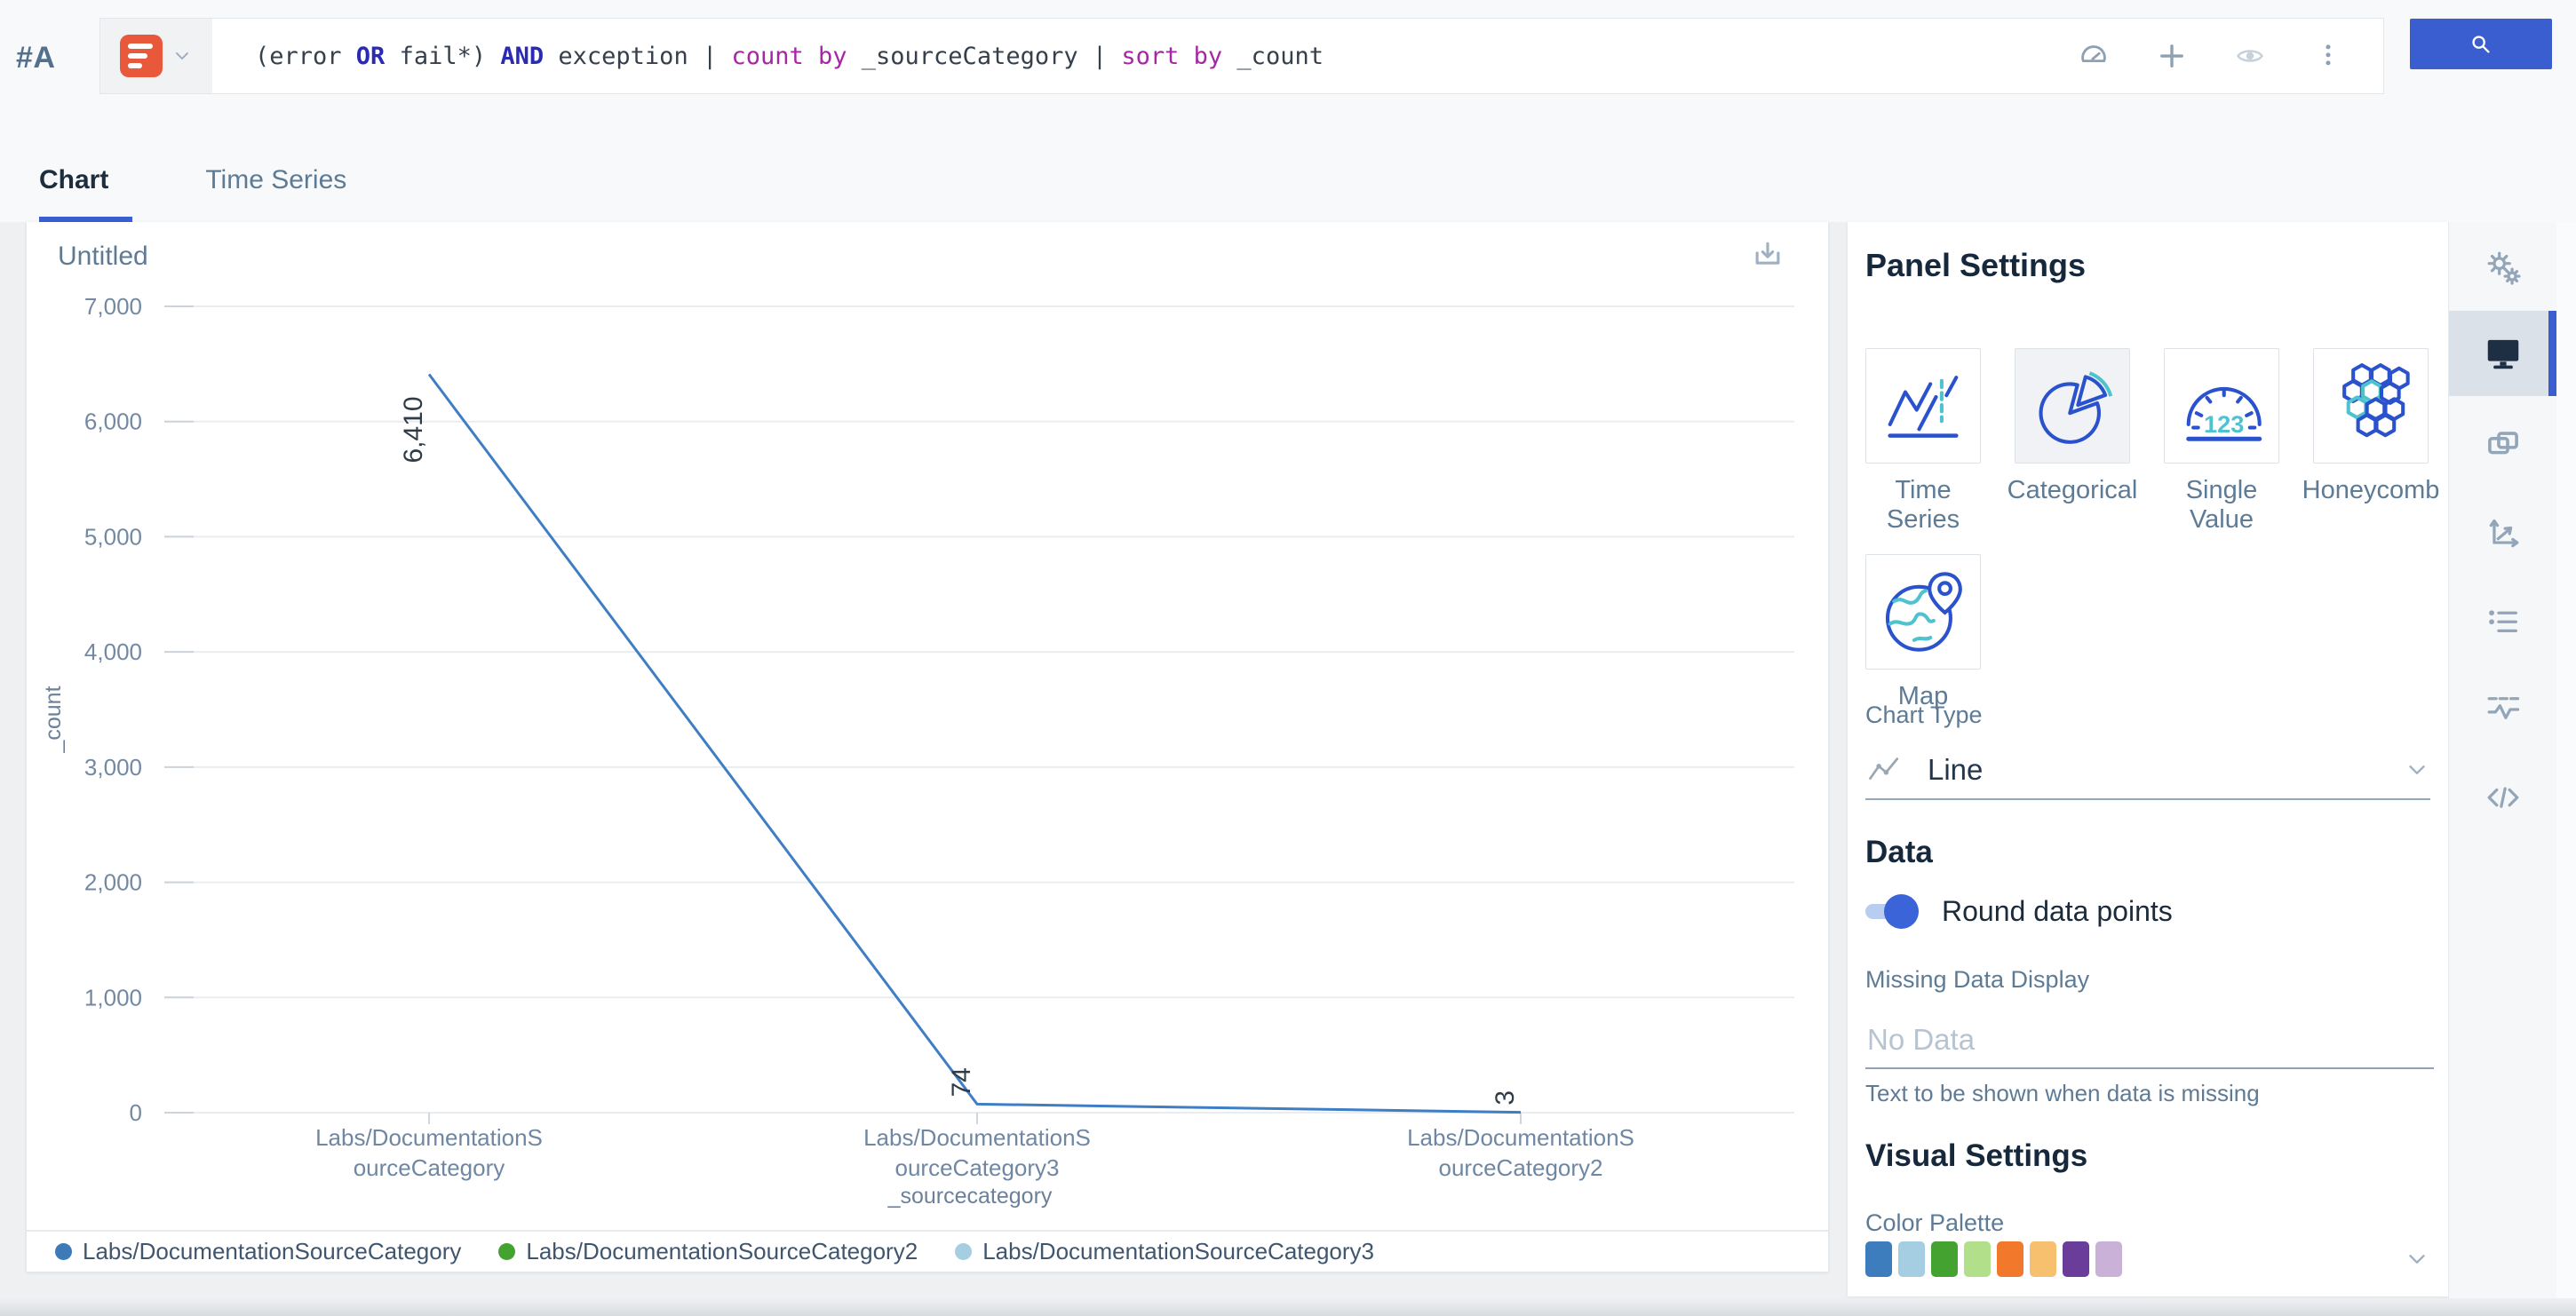 The height and width of the screenshot is (1316, 2576). What do you see at coordinates (103, 256) in the screenshot?
I see `chart-title: Untitled` at bounding box center [103, 256].